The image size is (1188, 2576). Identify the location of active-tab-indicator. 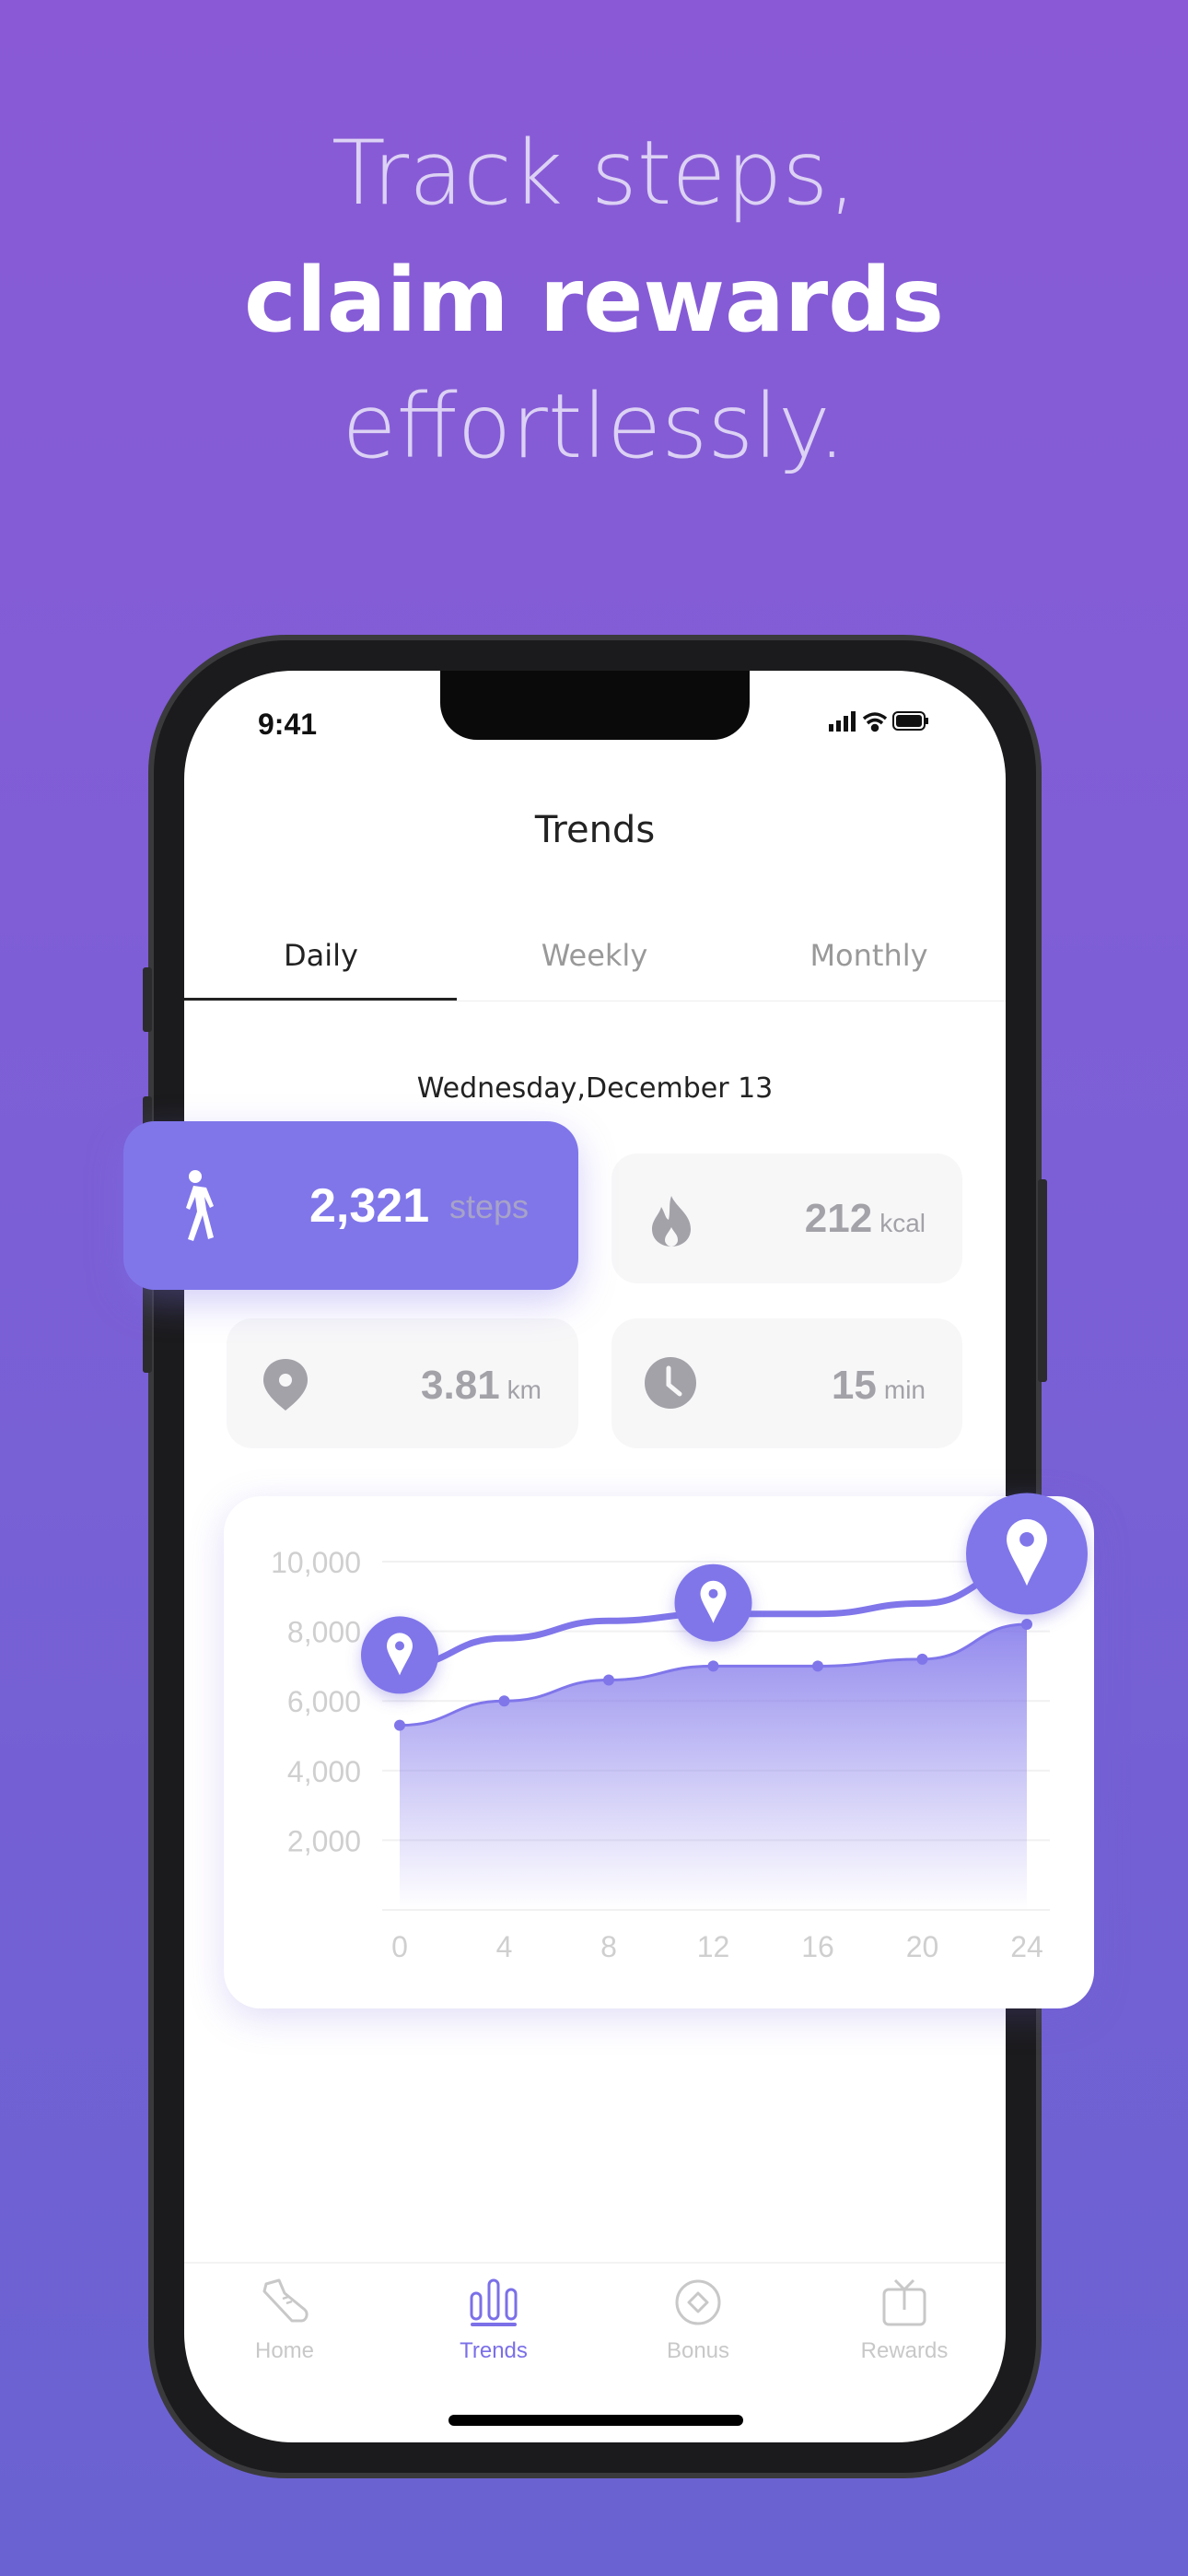
(320, 1000).